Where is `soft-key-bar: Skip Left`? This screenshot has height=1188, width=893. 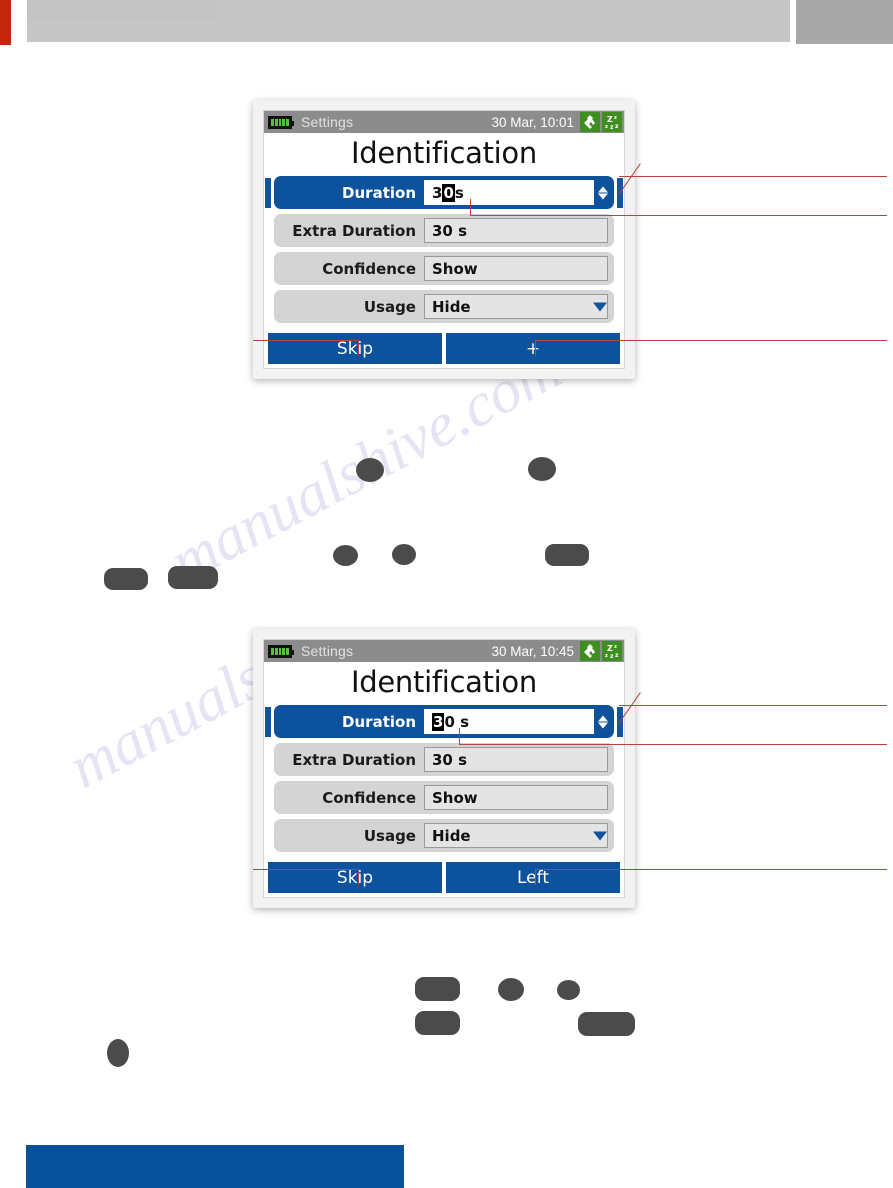
soft-key-bar: Skip Left is located at coordinates (444, 878).